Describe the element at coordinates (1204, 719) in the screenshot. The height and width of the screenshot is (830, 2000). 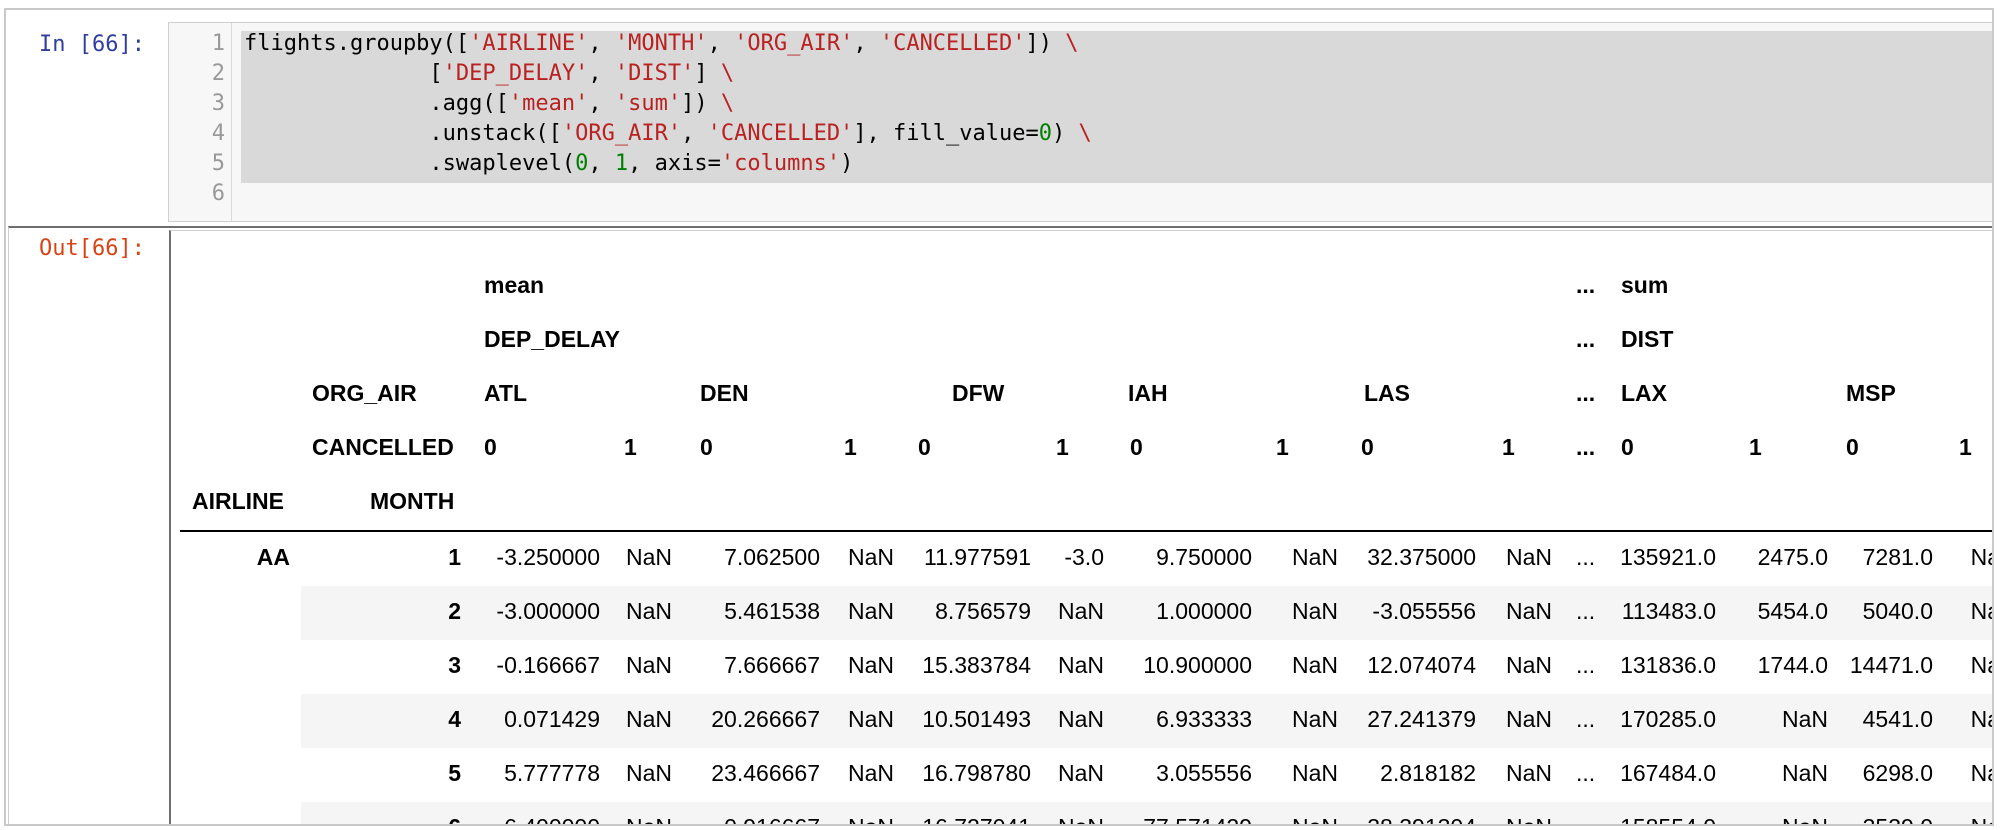
I see `table-cell: 6.933333` at that location.